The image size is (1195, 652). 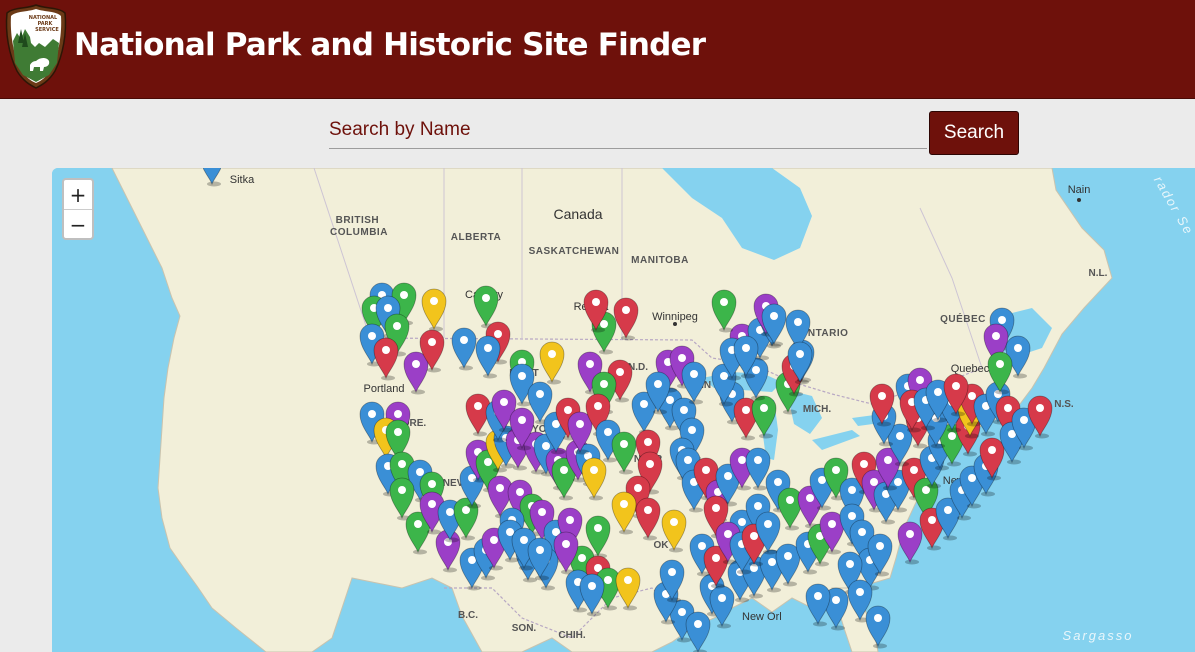 What do you see at coordinates (524, 628) in the screenshot?
I see `label-son: SON.` at bounding box center [524, 628].